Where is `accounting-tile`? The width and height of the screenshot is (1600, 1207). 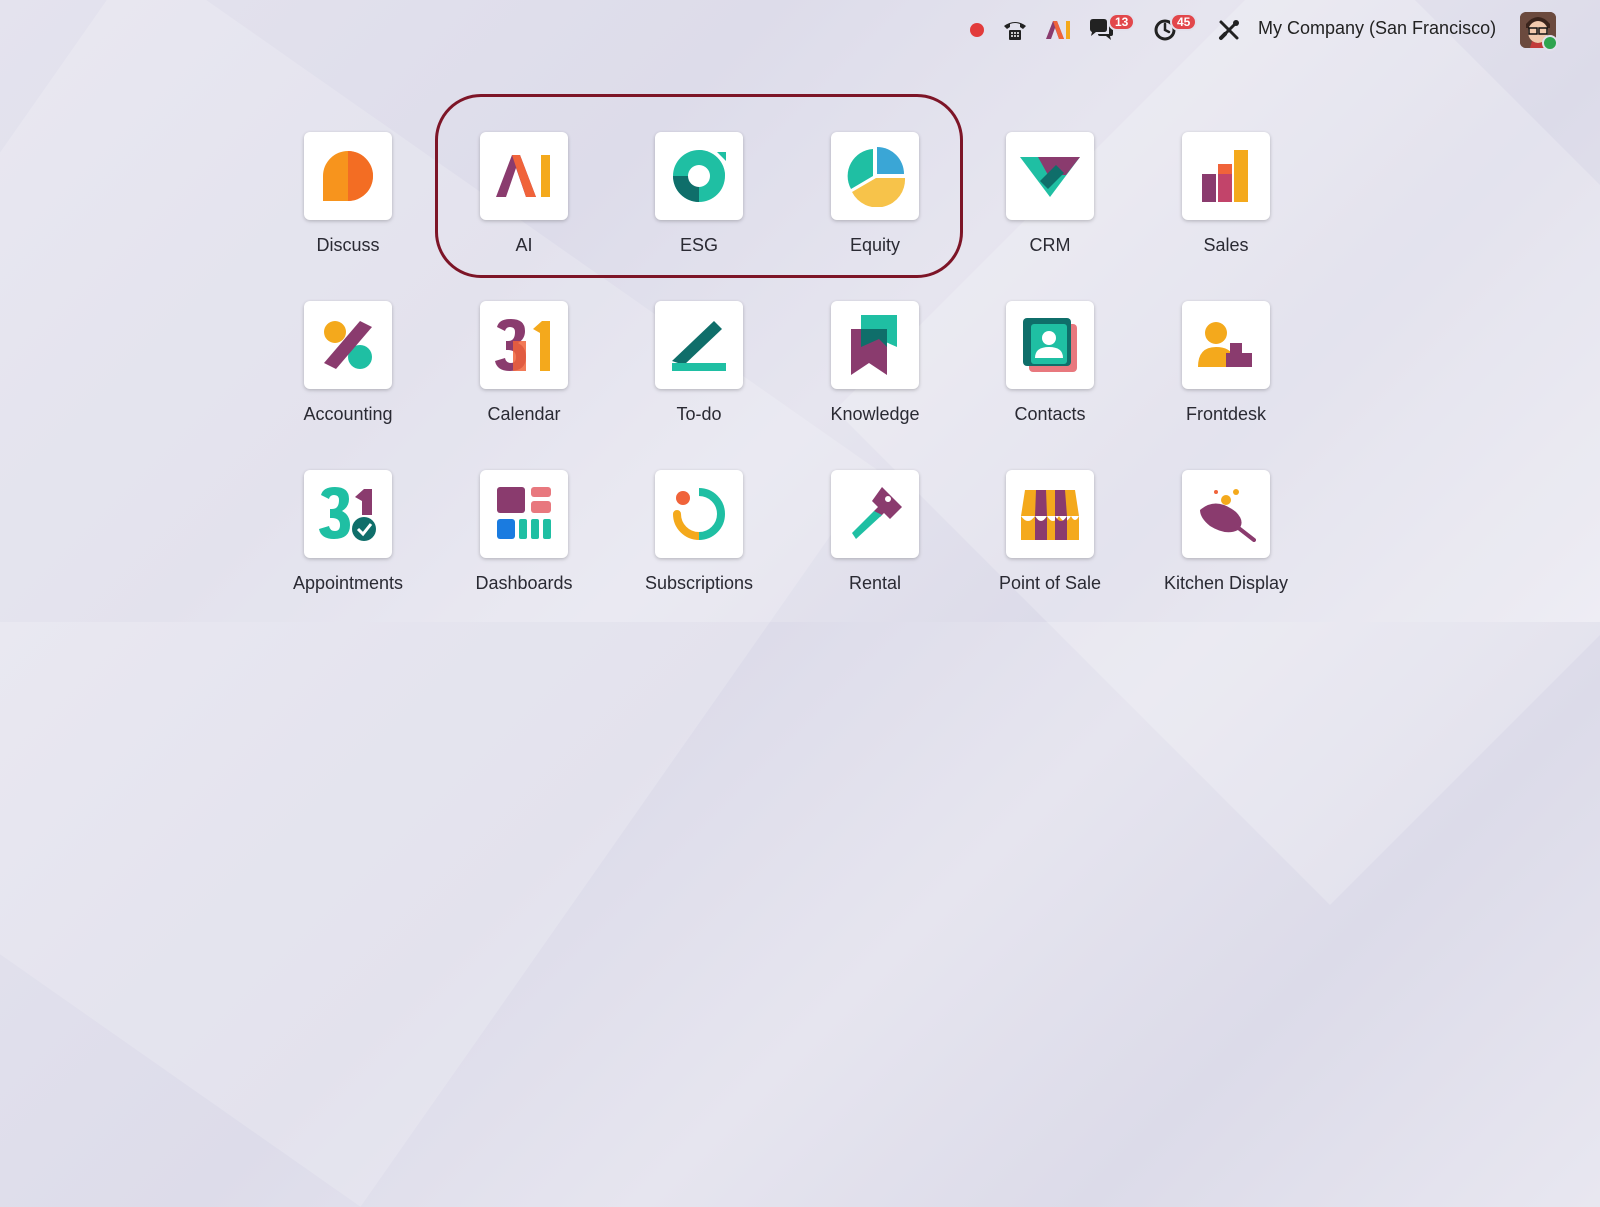
accounting-tile is located at coordinates (348, 345).